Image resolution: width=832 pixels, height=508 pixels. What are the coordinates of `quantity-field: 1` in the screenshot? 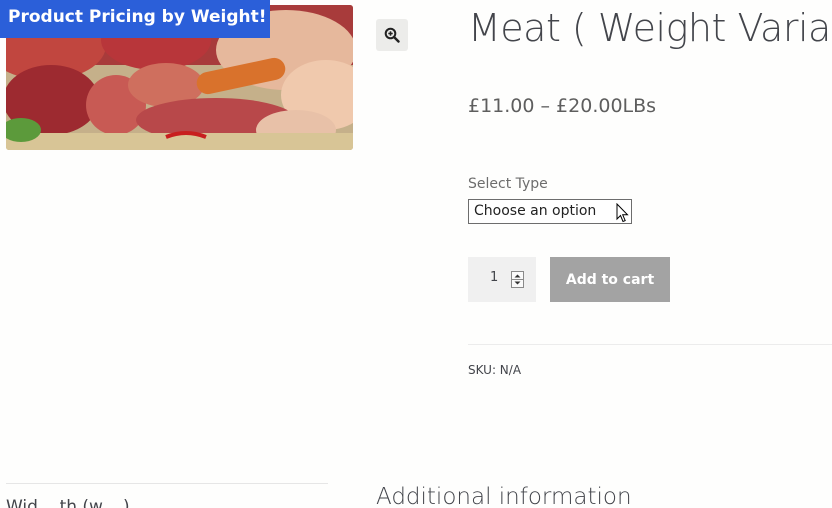 It's located at (502, 279).